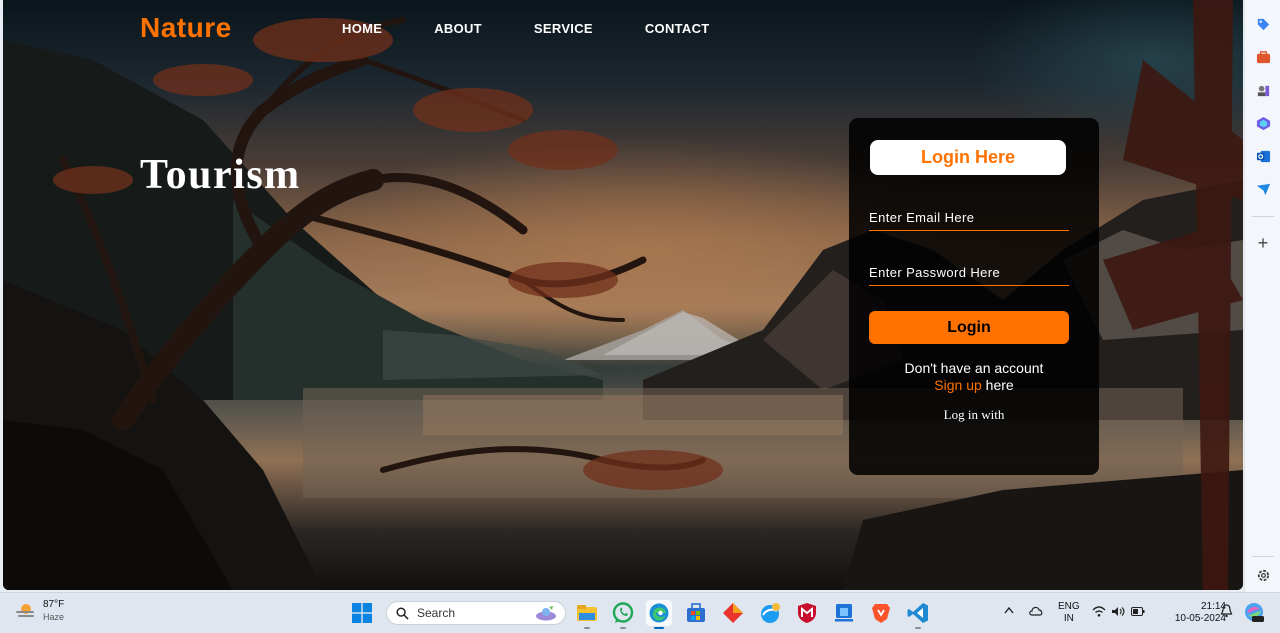 The height and width of the screenshot is (633, 1280). What do you see at coordinates (1069, 606) in the screenshot?
I see `language-code: ENG` at bounding box center [1069, 606].